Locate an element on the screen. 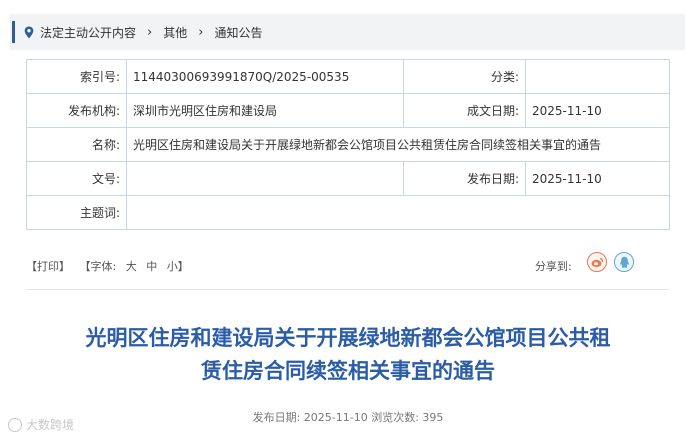 This screenshot has height=439, width=696. publish-date-label: 发布日期: is located at coordinates (464, 178).